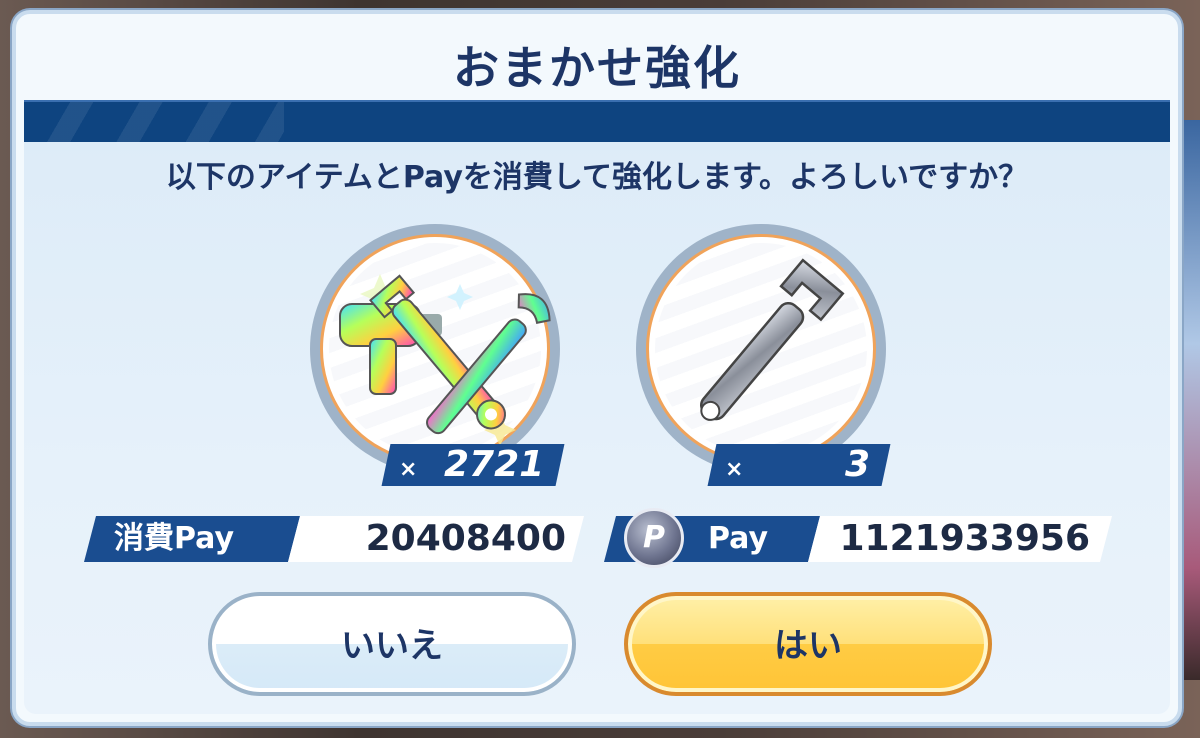  I want to click on confirm-message: 以下のアイテムとPayを消費して強化します。よろしいですか？, so click(597, 177).